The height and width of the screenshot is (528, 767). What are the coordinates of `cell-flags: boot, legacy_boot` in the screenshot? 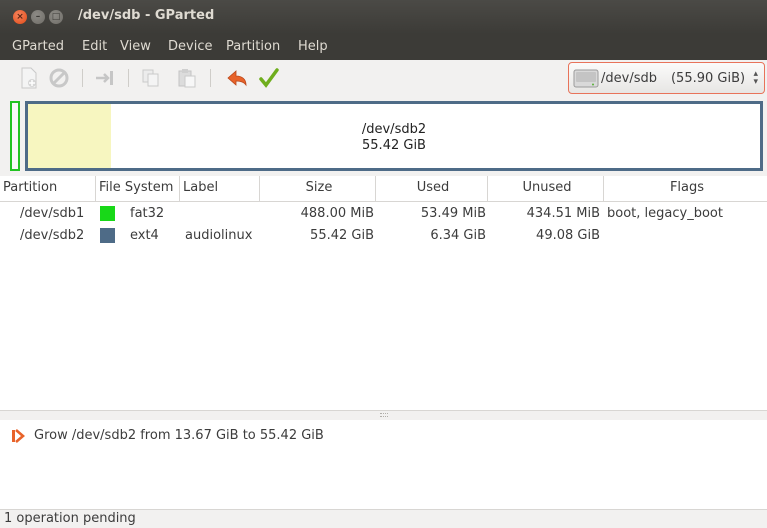 It's located at (665, 213).